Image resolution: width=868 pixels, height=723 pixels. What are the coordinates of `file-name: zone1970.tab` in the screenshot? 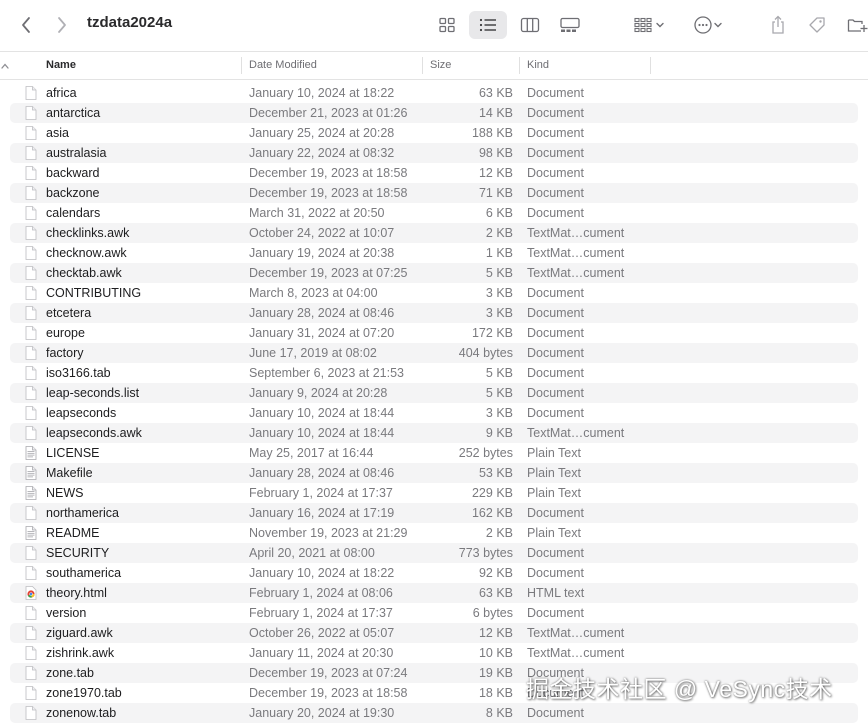 It's located at (84, 693).